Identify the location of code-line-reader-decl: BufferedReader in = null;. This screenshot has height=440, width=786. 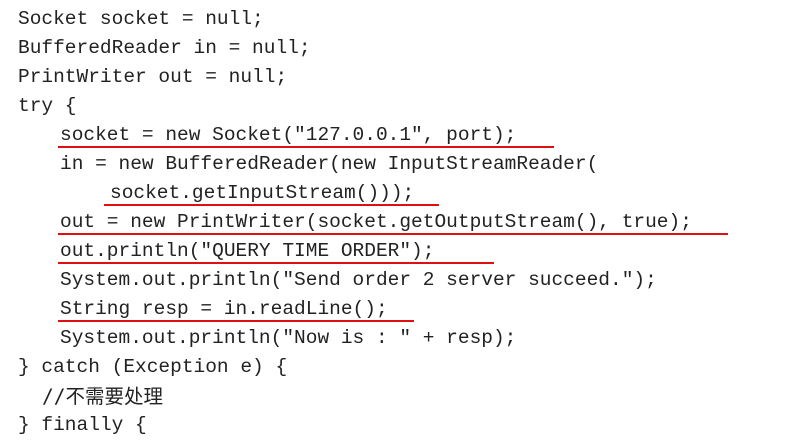
(164, 48).